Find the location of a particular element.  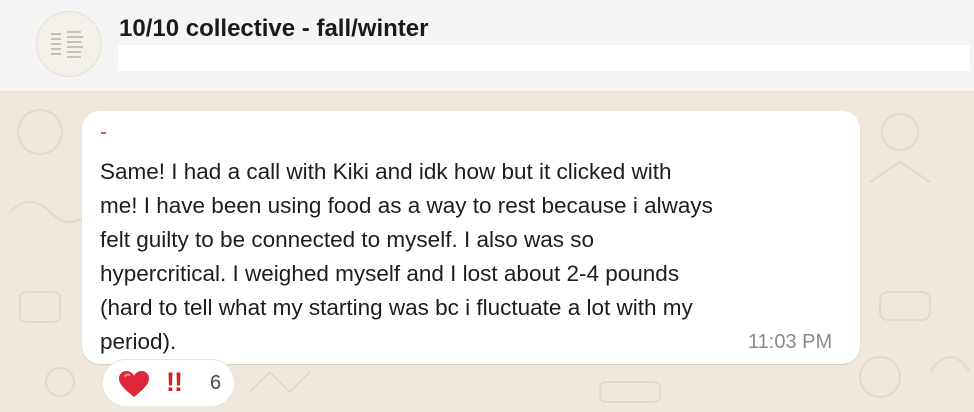

message-line: period). is located at coordinates (138, 341).